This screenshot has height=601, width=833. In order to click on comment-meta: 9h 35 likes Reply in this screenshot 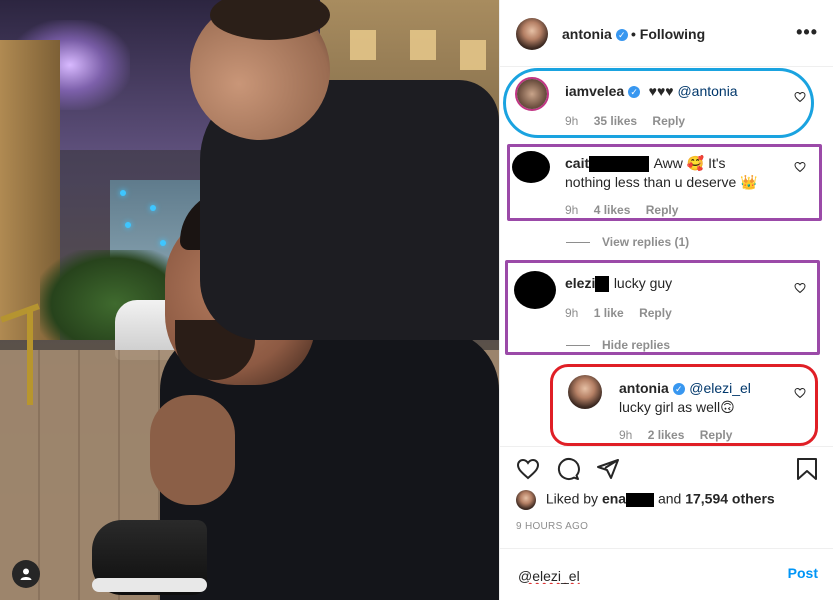, I will do `click(631, 121)`.